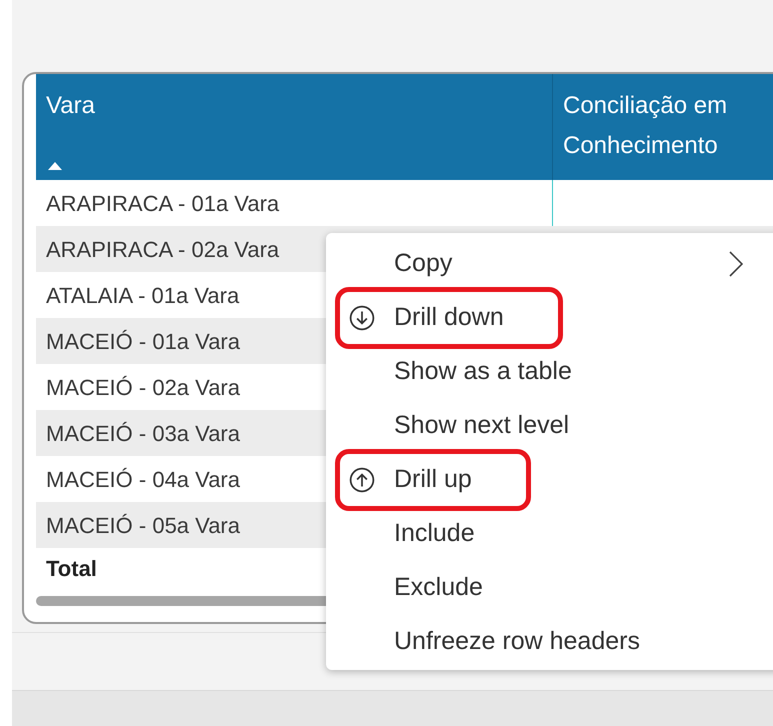 The height and width of the screenshot is (726, 773). I want to click on total-label: Total, so click(71, 568).